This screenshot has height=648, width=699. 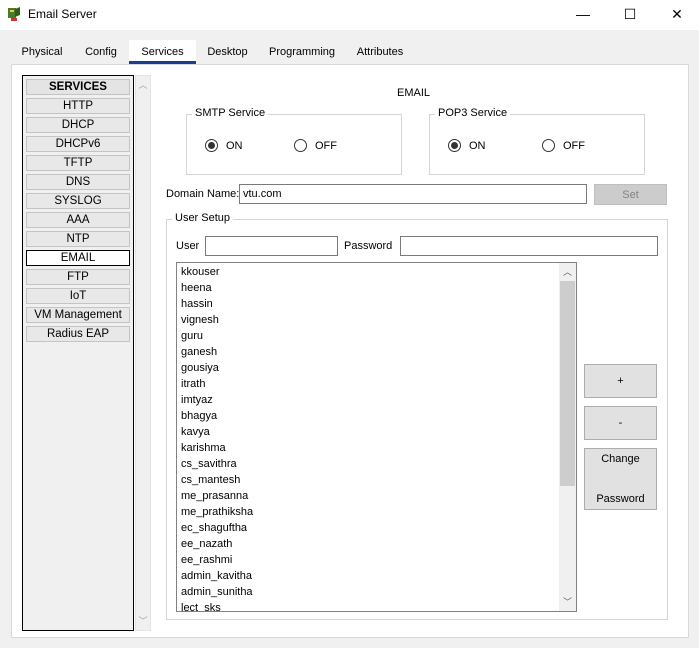 What do you see at coordinates (414, 93) in the screenshot?
I see `email-section-title: EMAIL` at bounding box center [414, 93].